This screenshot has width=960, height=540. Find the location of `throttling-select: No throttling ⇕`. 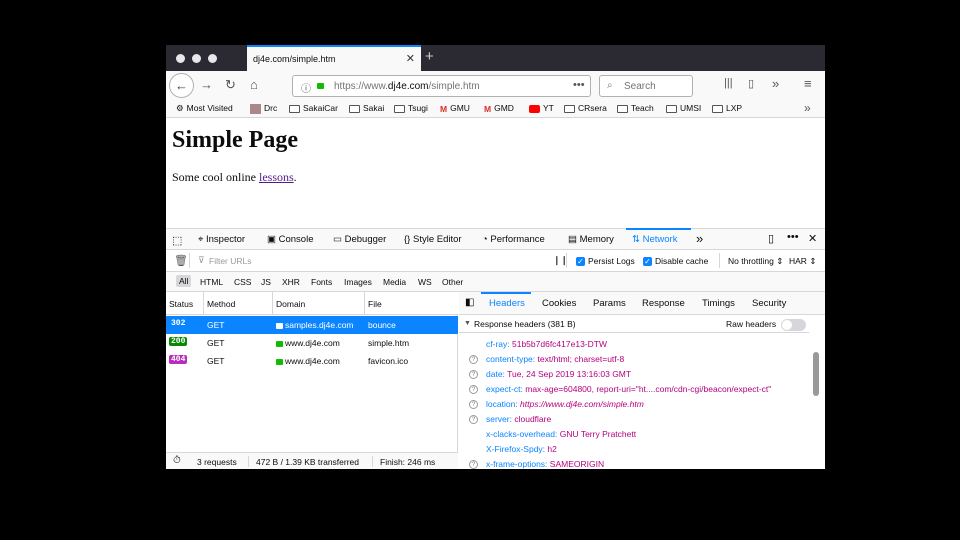

throttling-select: No throttling ⇕ is located at coordinates (755, 261).